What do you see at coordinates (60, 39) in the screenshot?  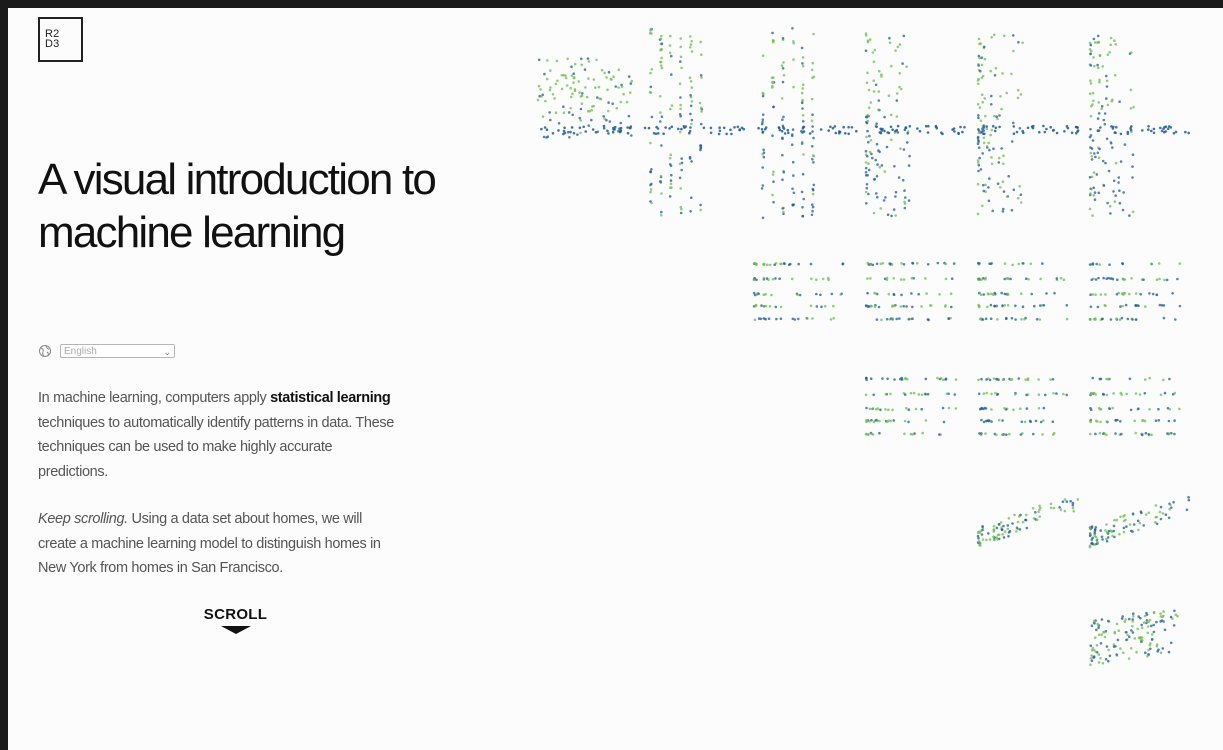 I see `r2d3-logo: R2 D3` at bounding box center [60, 39].